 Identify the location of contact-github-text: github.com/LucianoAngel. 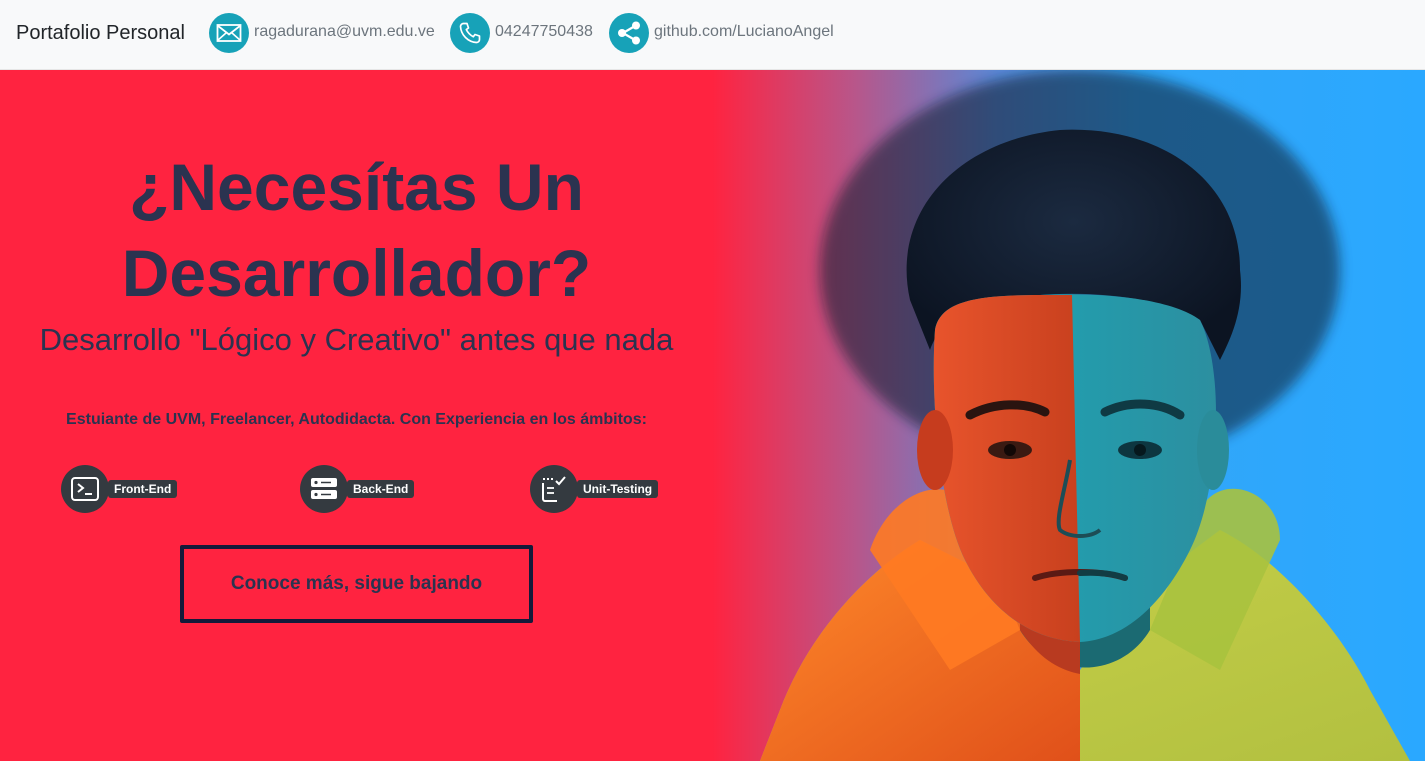
(744, 32).